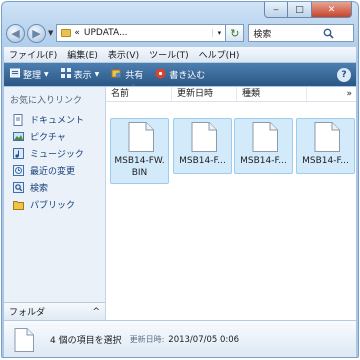  Describe the element at coordinates (204, 339) in the screenshot. I see `modified-value: 2013/07/05 0:06` at that location.